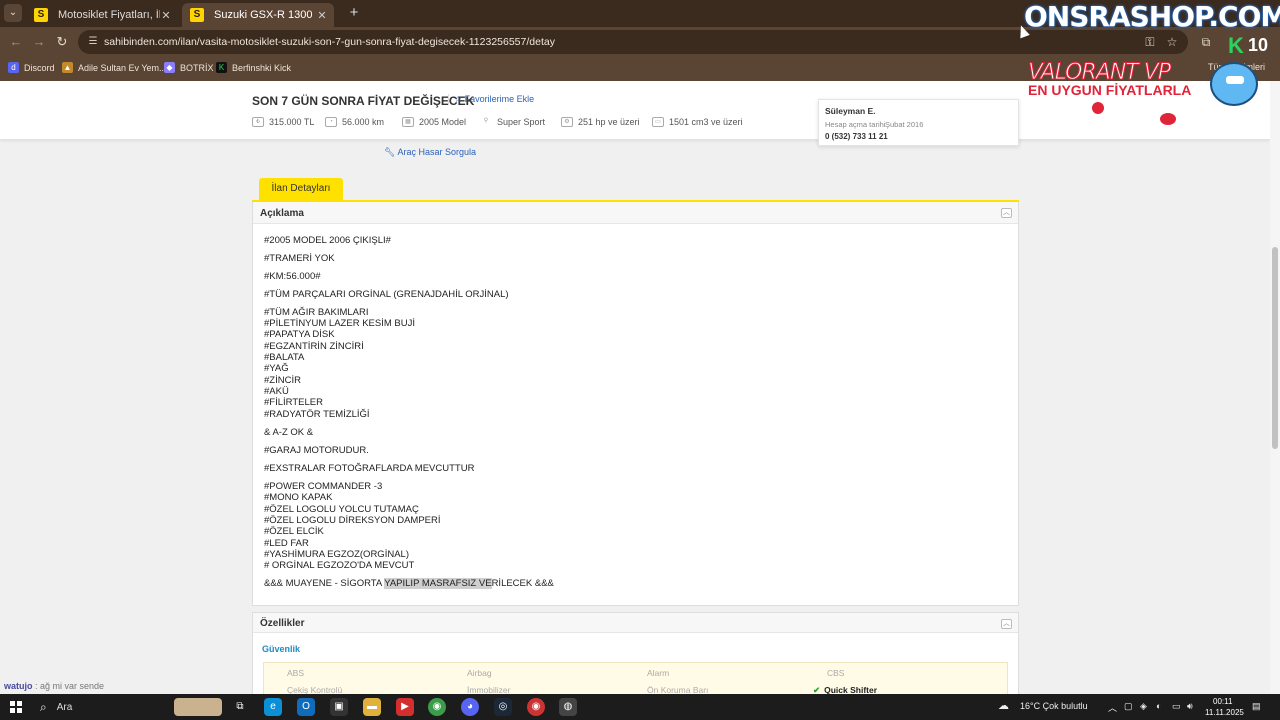 The width and height of the screenshot is (1280, 720). What do you see at coordinates (1158, 706) in the screenshot?
I see `tray-app-icon: ◐` at bounding box center [1158, 706].